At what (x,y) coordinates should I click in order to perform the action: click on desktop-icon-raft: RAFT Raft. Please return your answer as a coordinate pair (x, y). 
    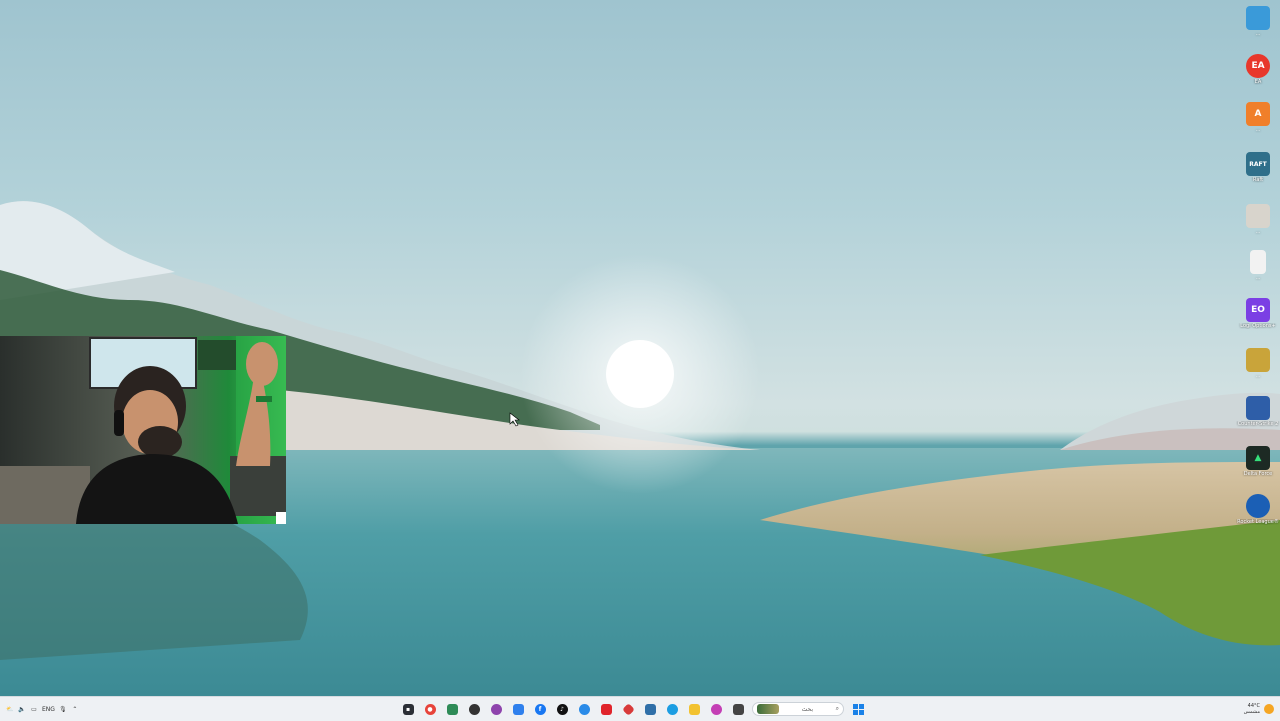
    Looking at the image, I should click on (1258, 175).